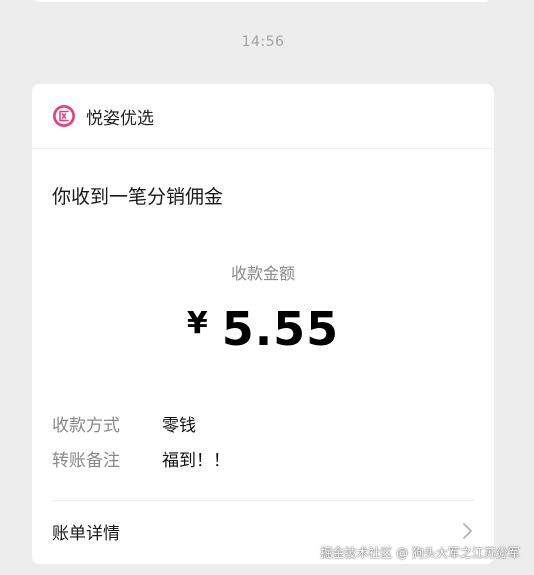  What do you see at coordinates (262, 1) in the screenshot?
I see `previous-message-card` at bounding box center [262, 1].